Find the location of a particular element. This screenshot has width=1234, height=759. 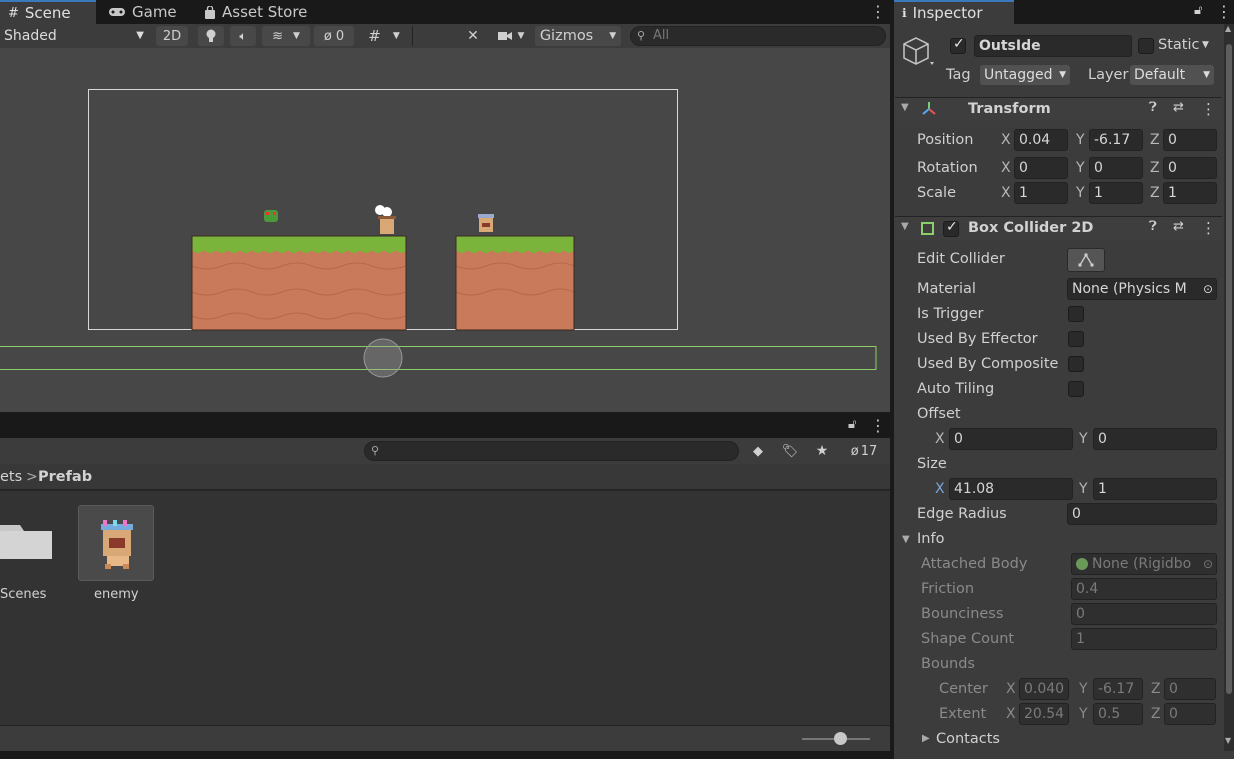

asset-item-scenes: Scenes is located at coordinates (30, 555).